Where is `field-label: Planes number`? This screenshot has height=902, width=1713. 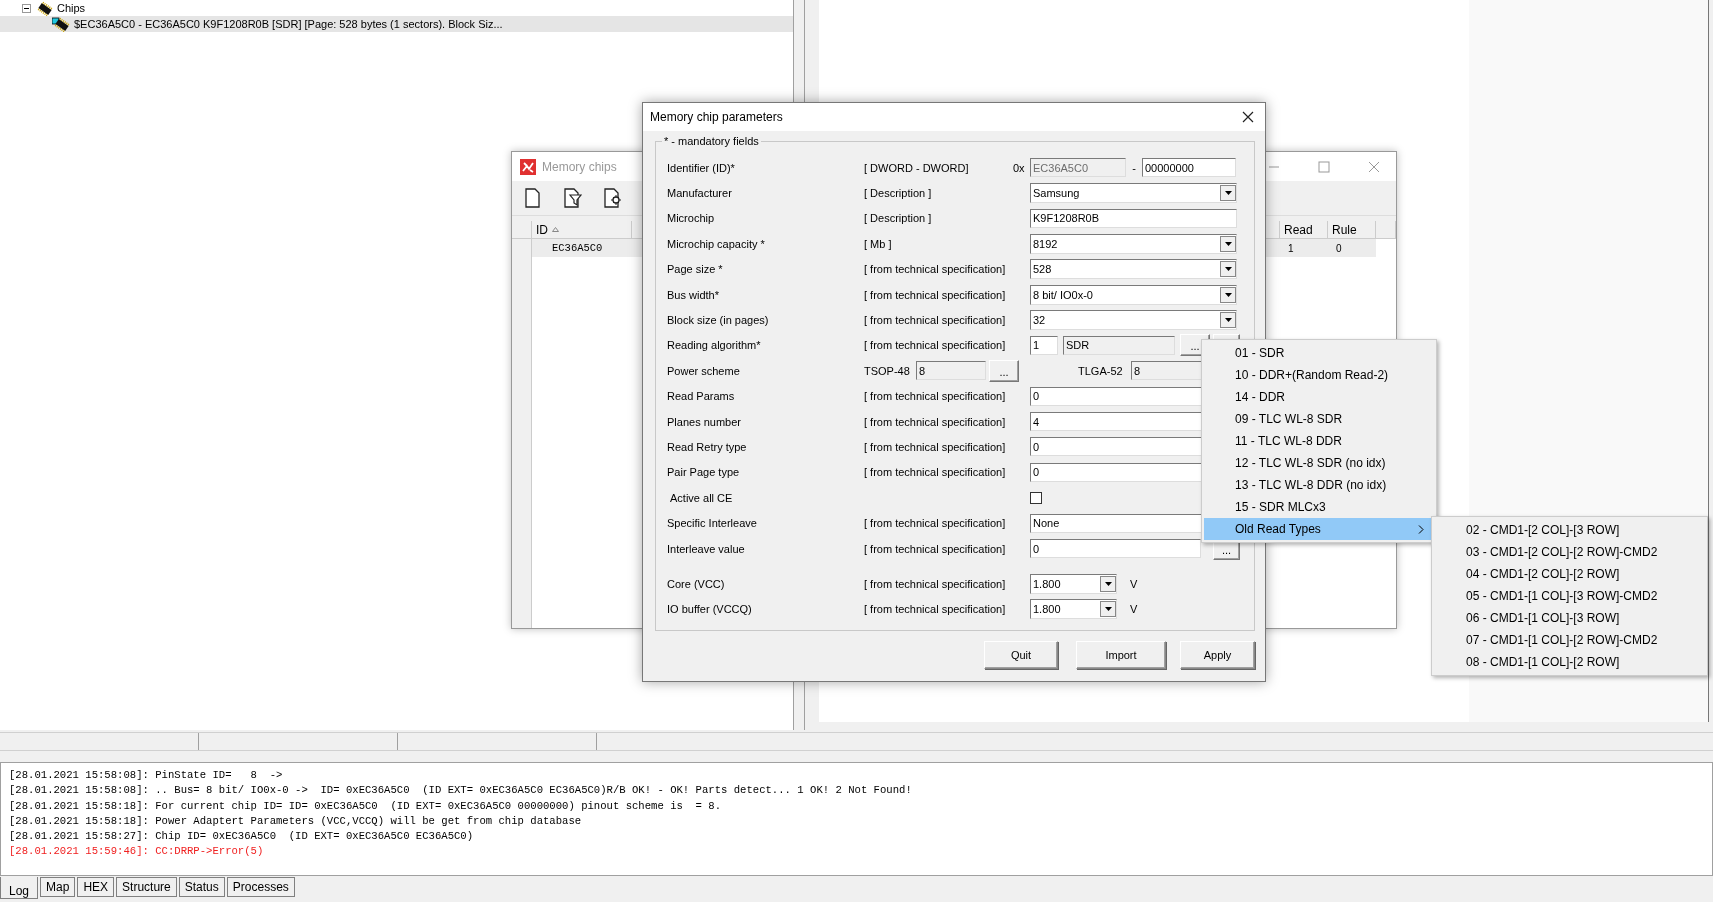 field-label: Planes number is located at coordinates (704, 421).